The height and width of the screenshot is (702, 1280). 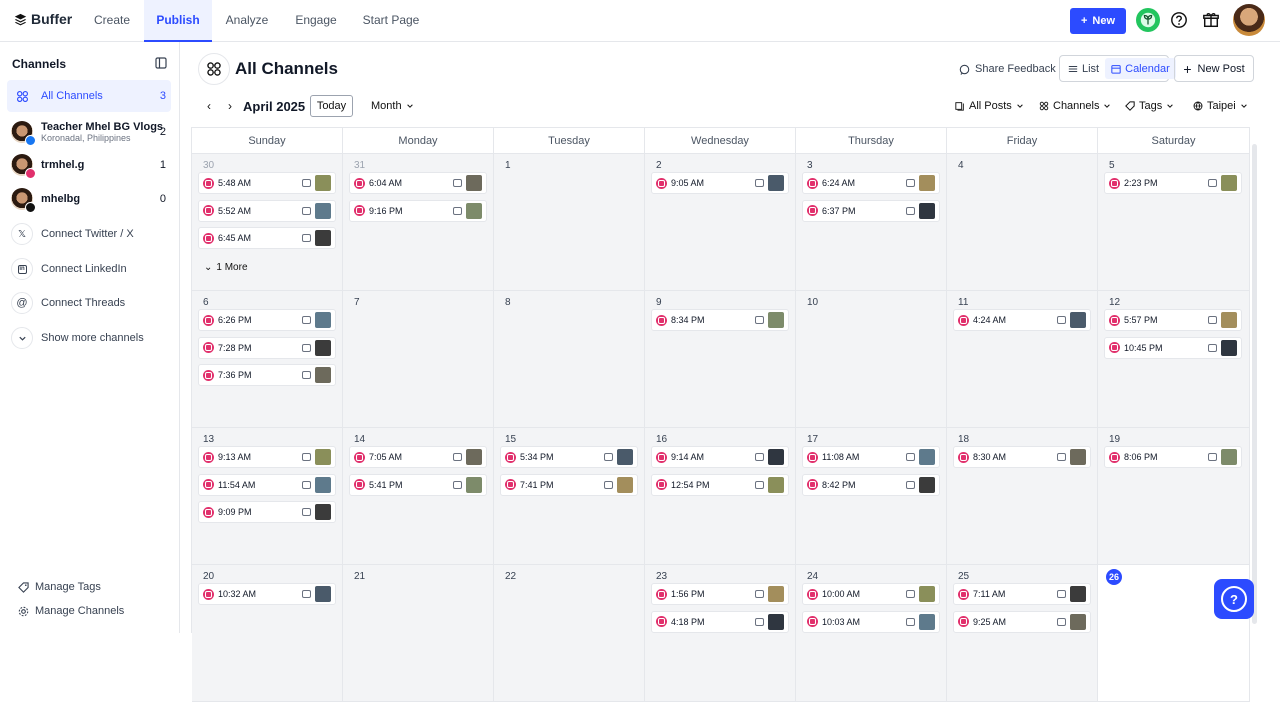 I want to click on calendar-day-cell: 14 7:05 AM 5:41 PM, so click(x=418, y=496).